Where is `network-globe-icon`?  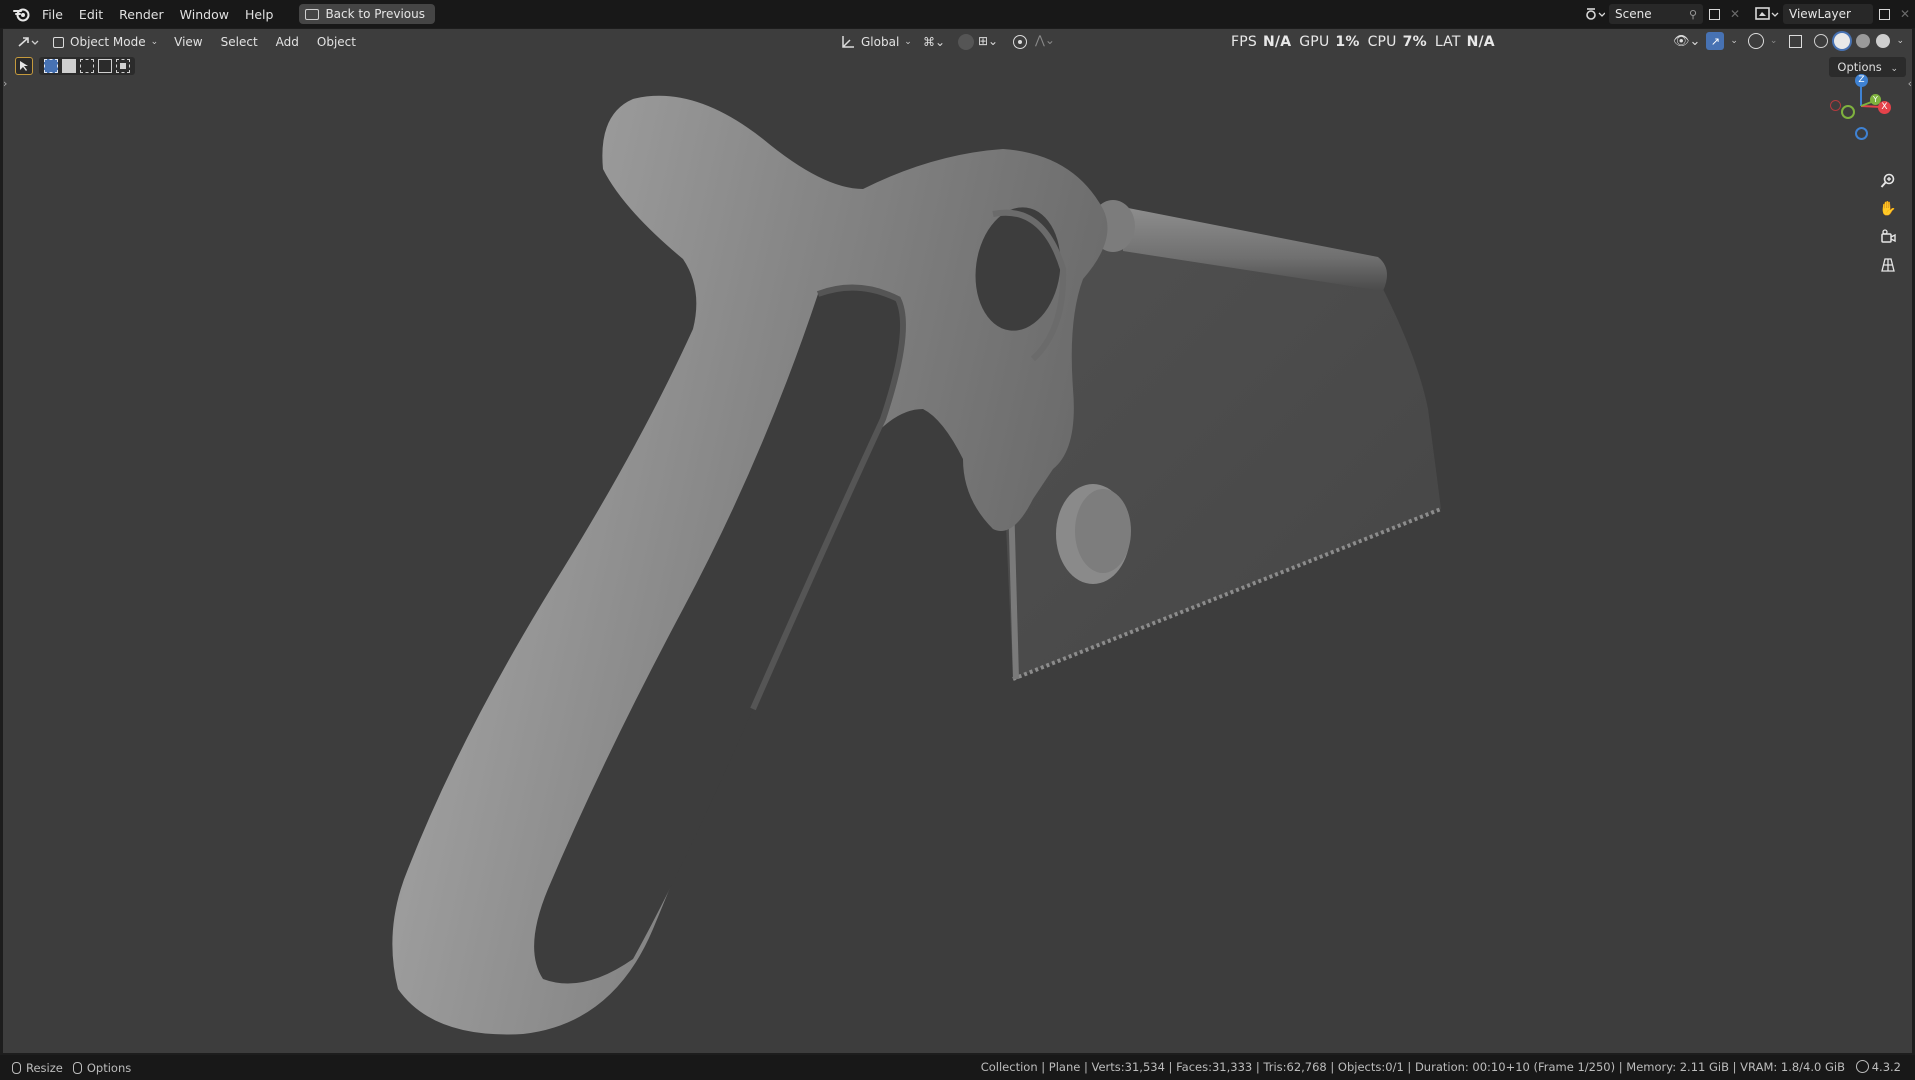
network-globe-icon is located at coordinates (1862, 1066).